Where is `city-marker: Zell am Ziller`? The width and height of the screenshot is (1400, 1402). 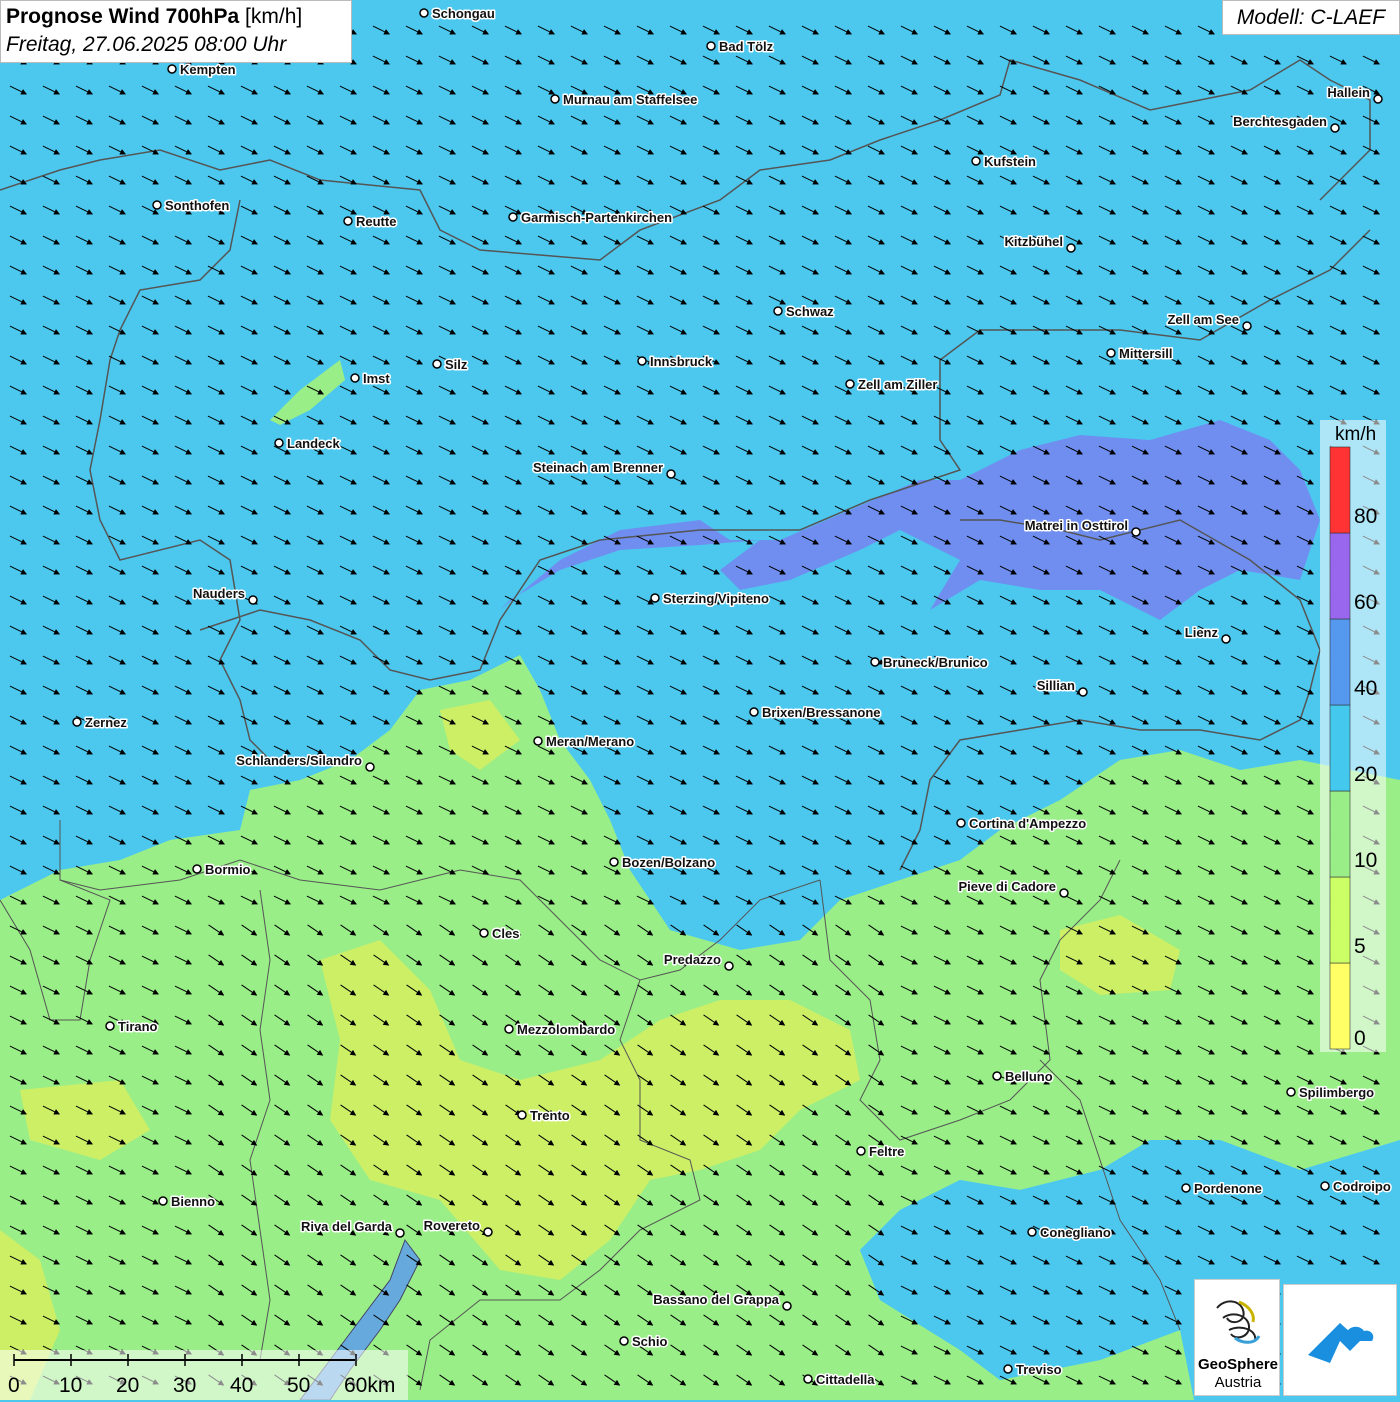
city-marker: Zell am Ziller is located at coordinates (892, 385).